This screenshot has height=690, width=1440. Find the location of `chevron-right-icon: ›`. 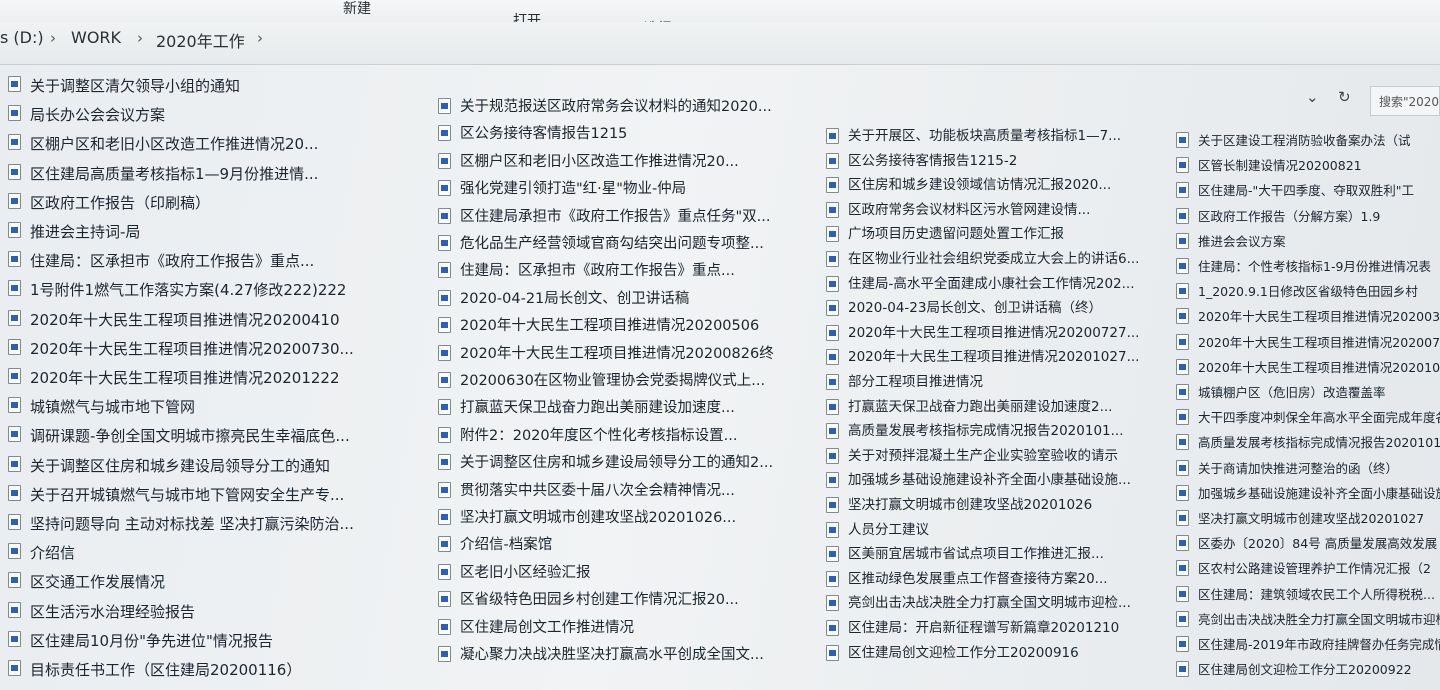

chevron-right-icon: › is located at coordinates (260, 38).